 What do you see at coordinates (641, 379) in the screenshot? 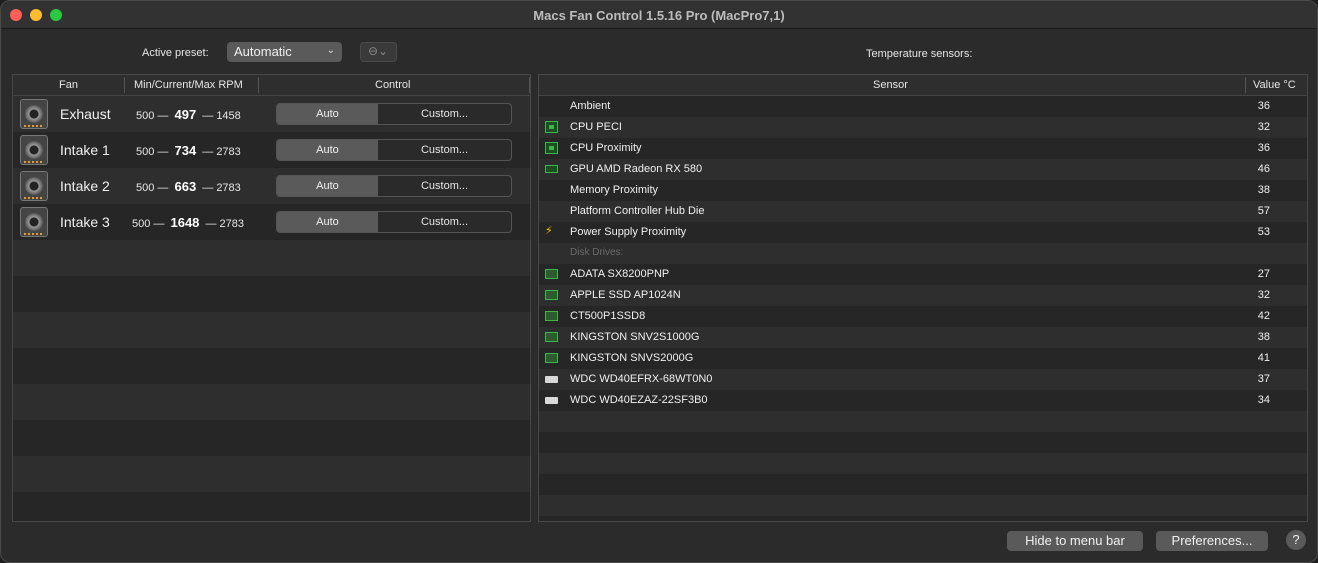
I see `sensor-name: WDC WD40EFRX-68WT0N0` at bounding box center [641, 379].